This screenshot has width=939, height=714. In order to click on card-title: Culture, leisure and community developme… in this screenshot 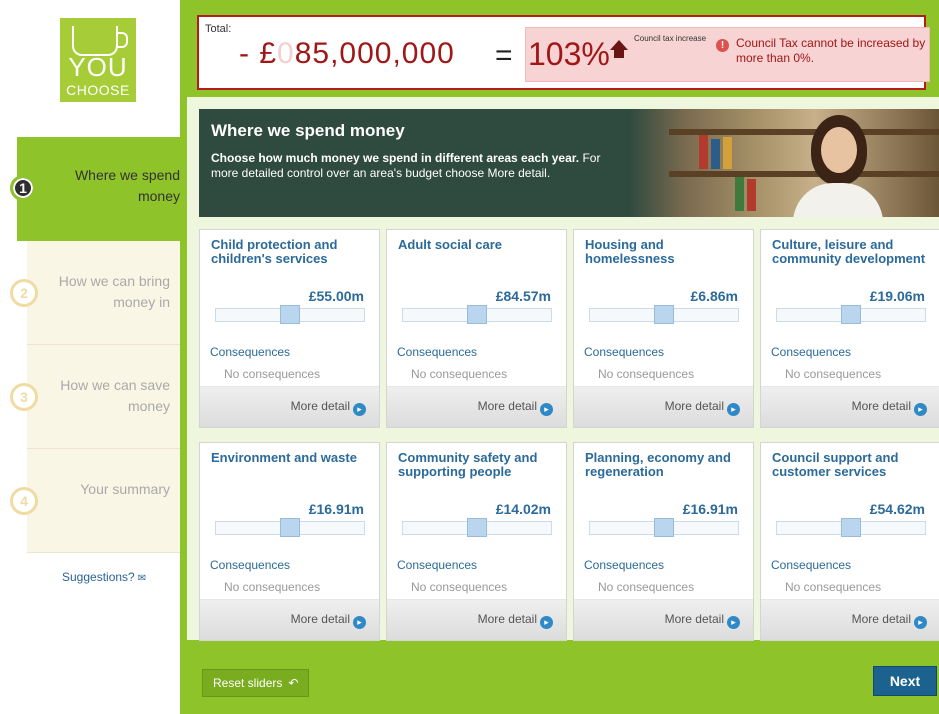, I will do `click(849, 251)`.